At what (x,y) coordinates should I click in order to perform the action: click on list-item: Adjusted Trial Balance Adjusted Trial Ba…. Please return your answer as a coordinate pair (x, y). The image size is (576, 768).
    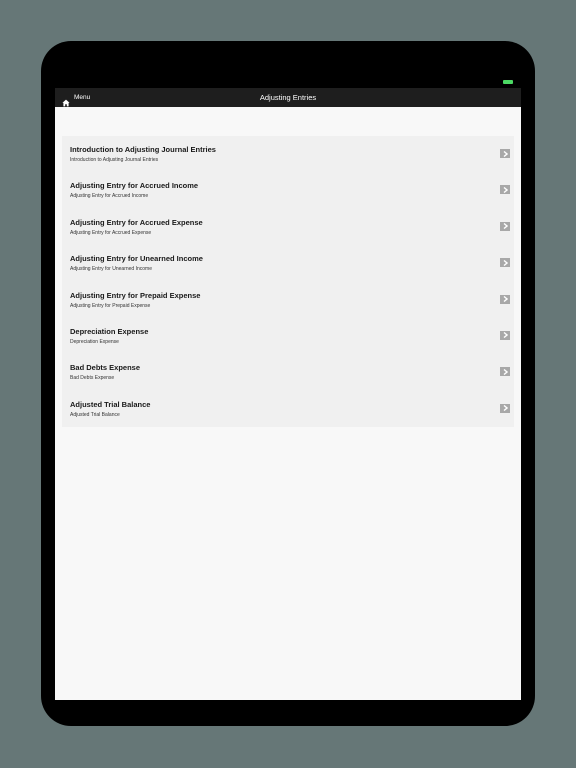
    Looking at the image, I should click on (288, 409).